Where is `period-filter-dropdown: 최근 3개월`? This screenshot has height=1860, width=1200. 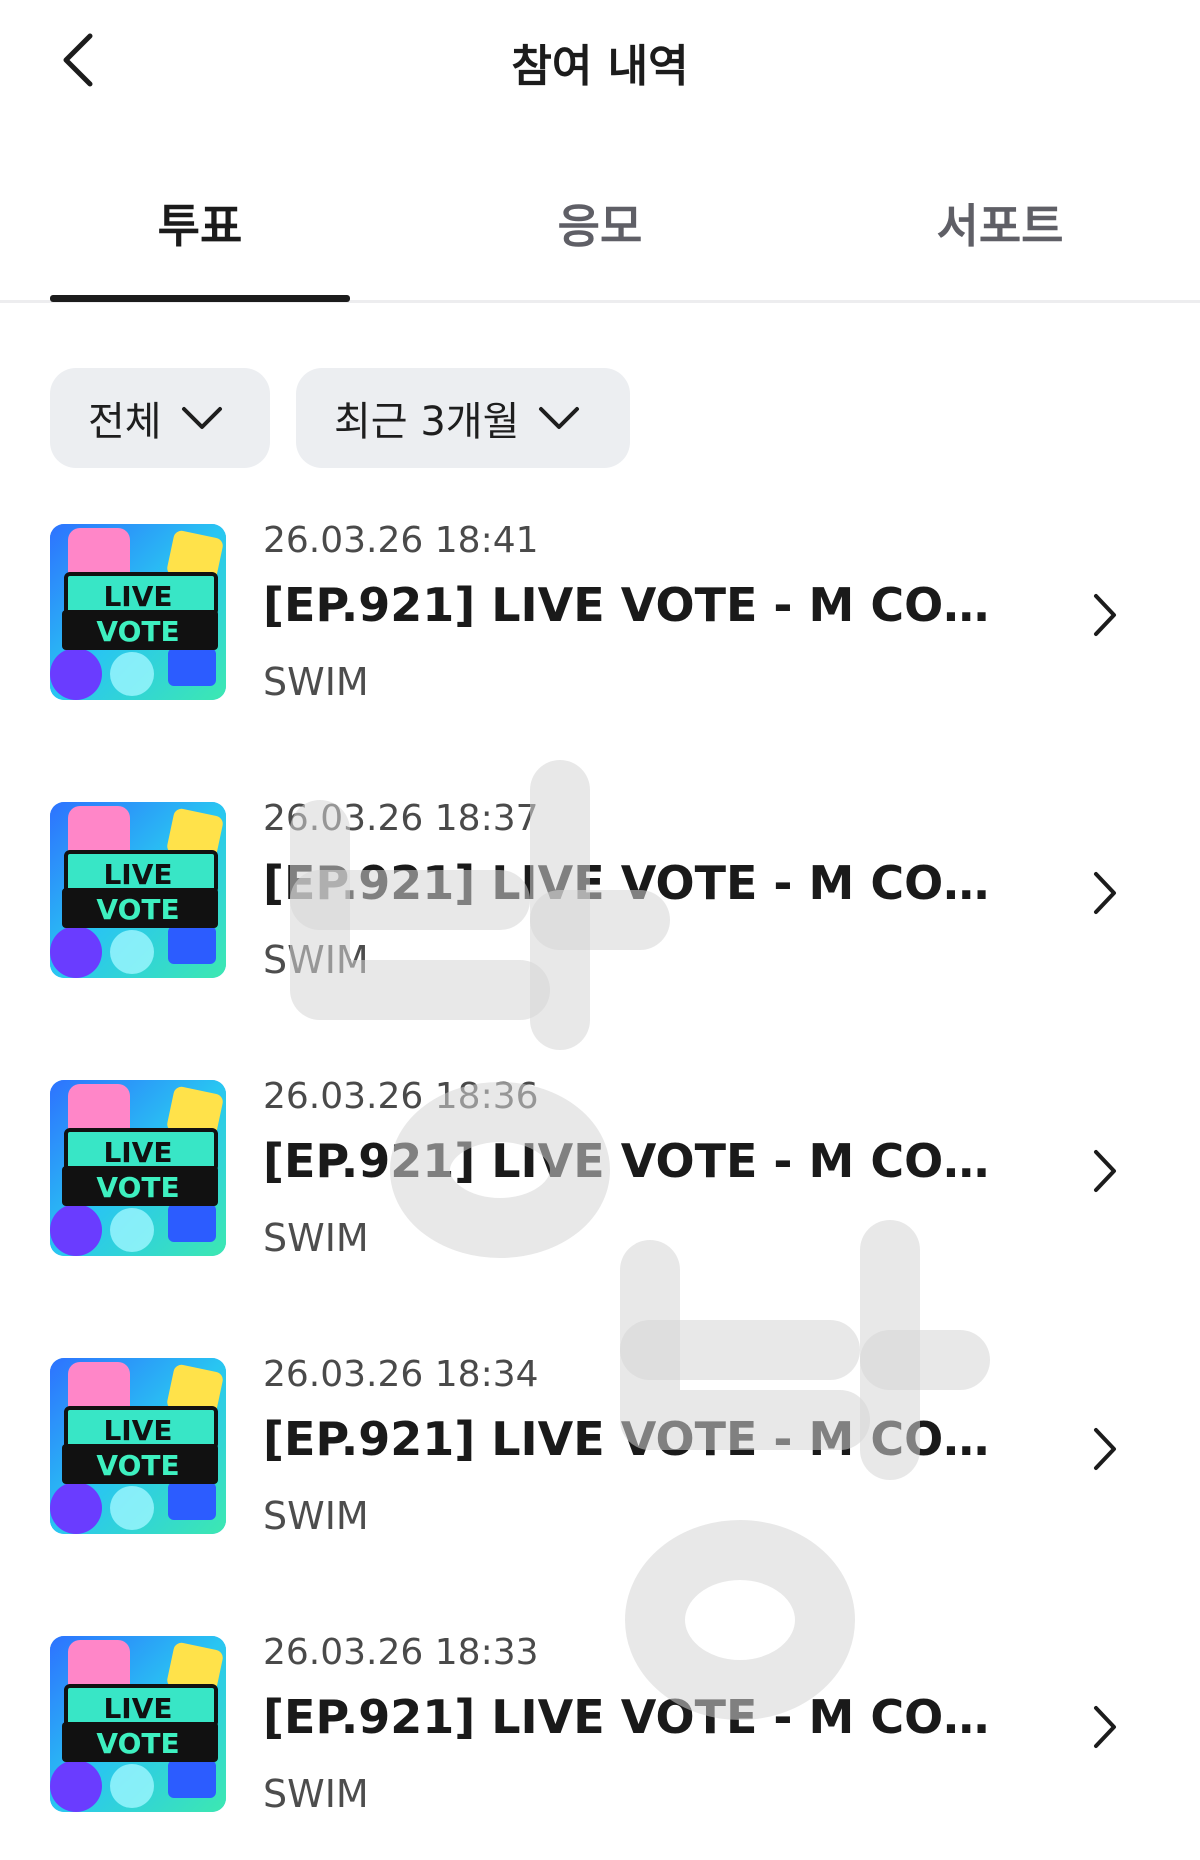
period-filter-dropdown: 최근 3개월 is located at coordinates (463, 418).